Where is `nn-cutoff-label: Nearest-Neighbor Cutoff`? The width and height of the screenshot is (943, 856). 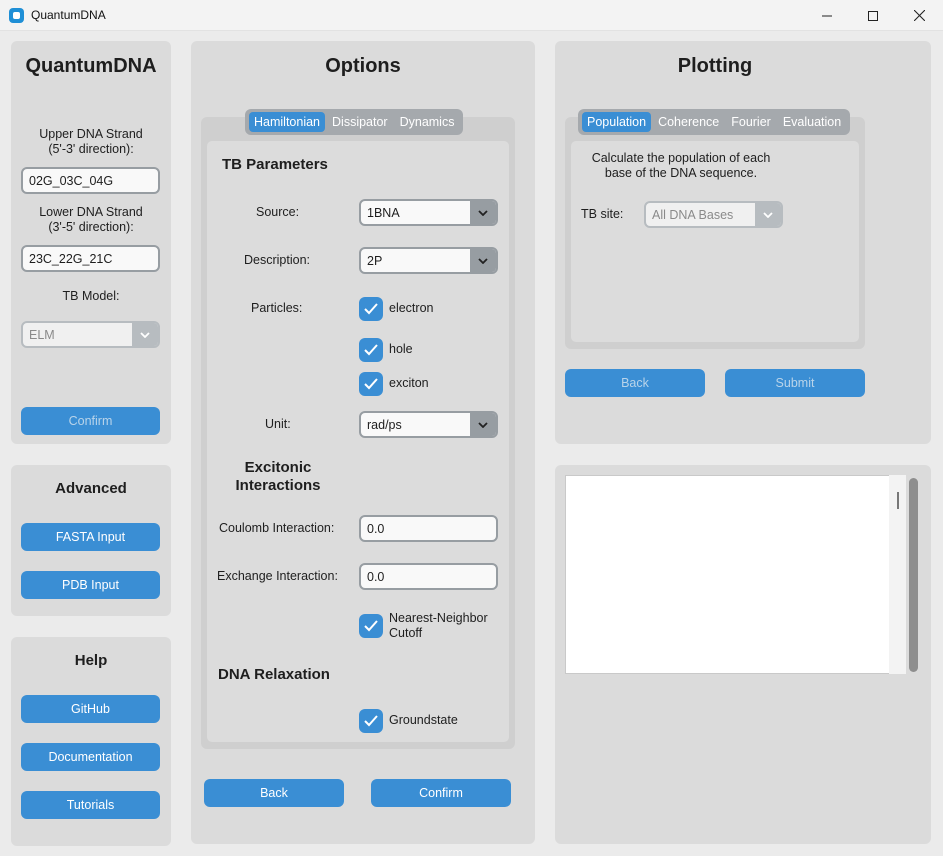 nn-cutoff-label: Nearest-Neighbor Cutoff is located at coordinates (438, 625).